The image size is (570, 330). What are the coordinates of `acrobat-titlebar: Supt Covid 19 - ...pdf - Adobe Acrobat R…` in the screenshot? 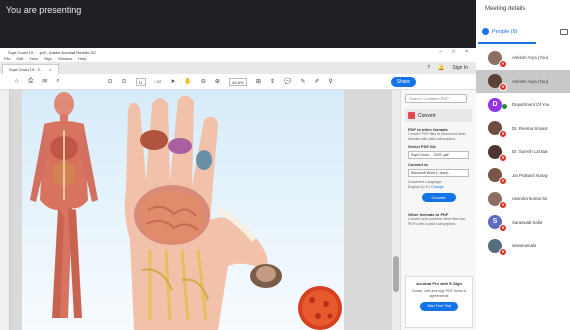 It's located at (238, 52).